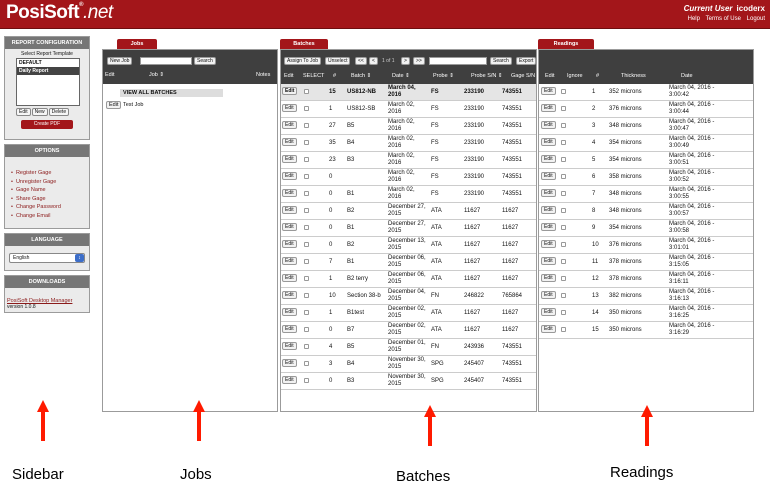 Image resolution: width=770 pixels, height=497 pixels. What do you see at coordinates (373, 61) in the screenshot?
I see `prev-page-button: <` at bounding box center [373, 61].